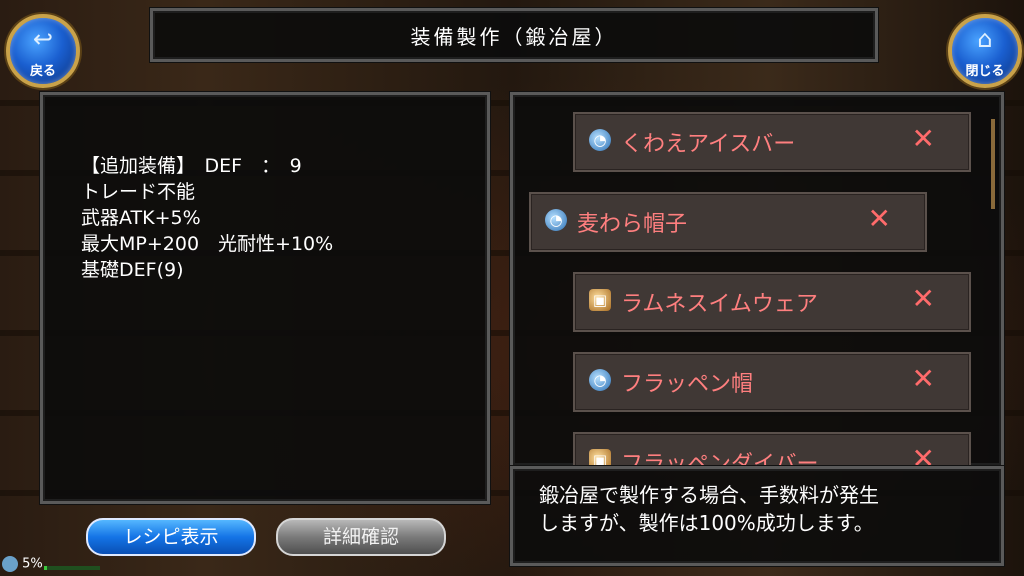 The width and height of the screenshot is (1024, 576). I want to click on message-line: 鍛冶屋で製作する場合、手数料が発生, so click(709, 495).